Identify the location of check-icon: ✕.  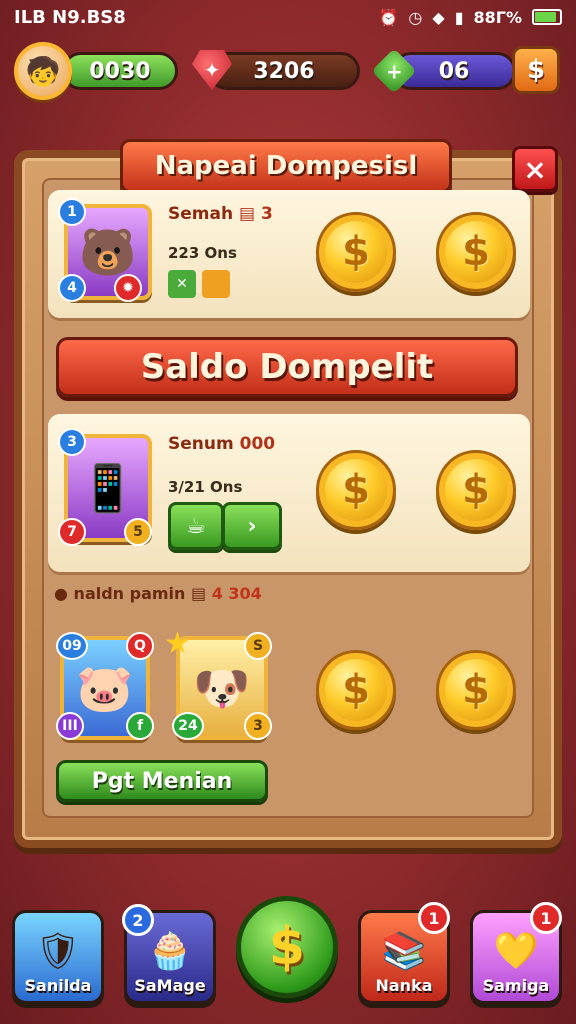
(182, 284).